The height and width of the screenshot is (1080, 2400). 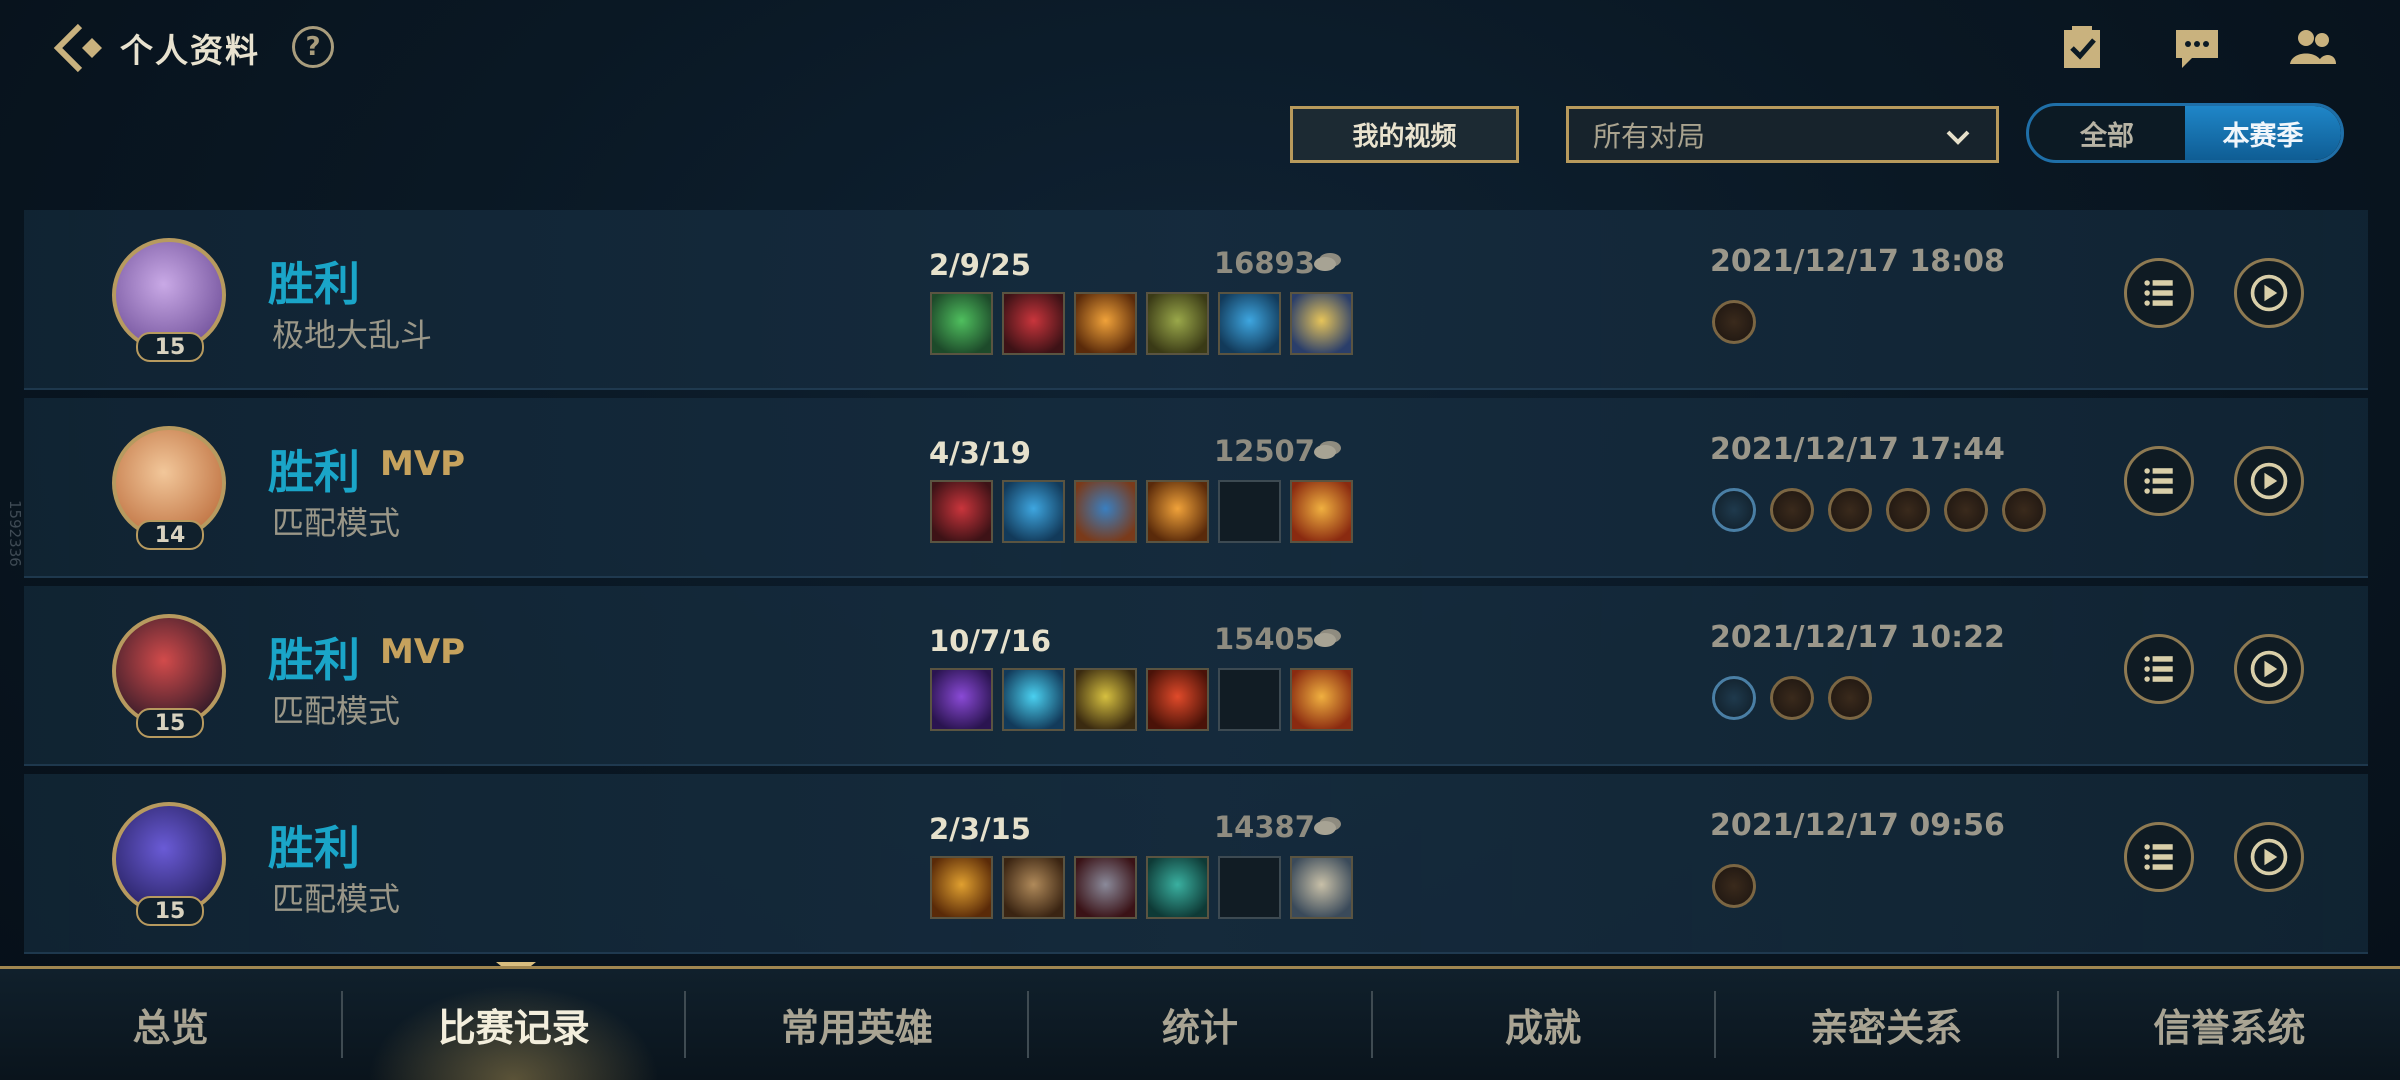 What do you see at coordinates (514, 1024) in the screenshot?
I see `nav-tab: 比赛记录` at bounding box center [514, 1024].